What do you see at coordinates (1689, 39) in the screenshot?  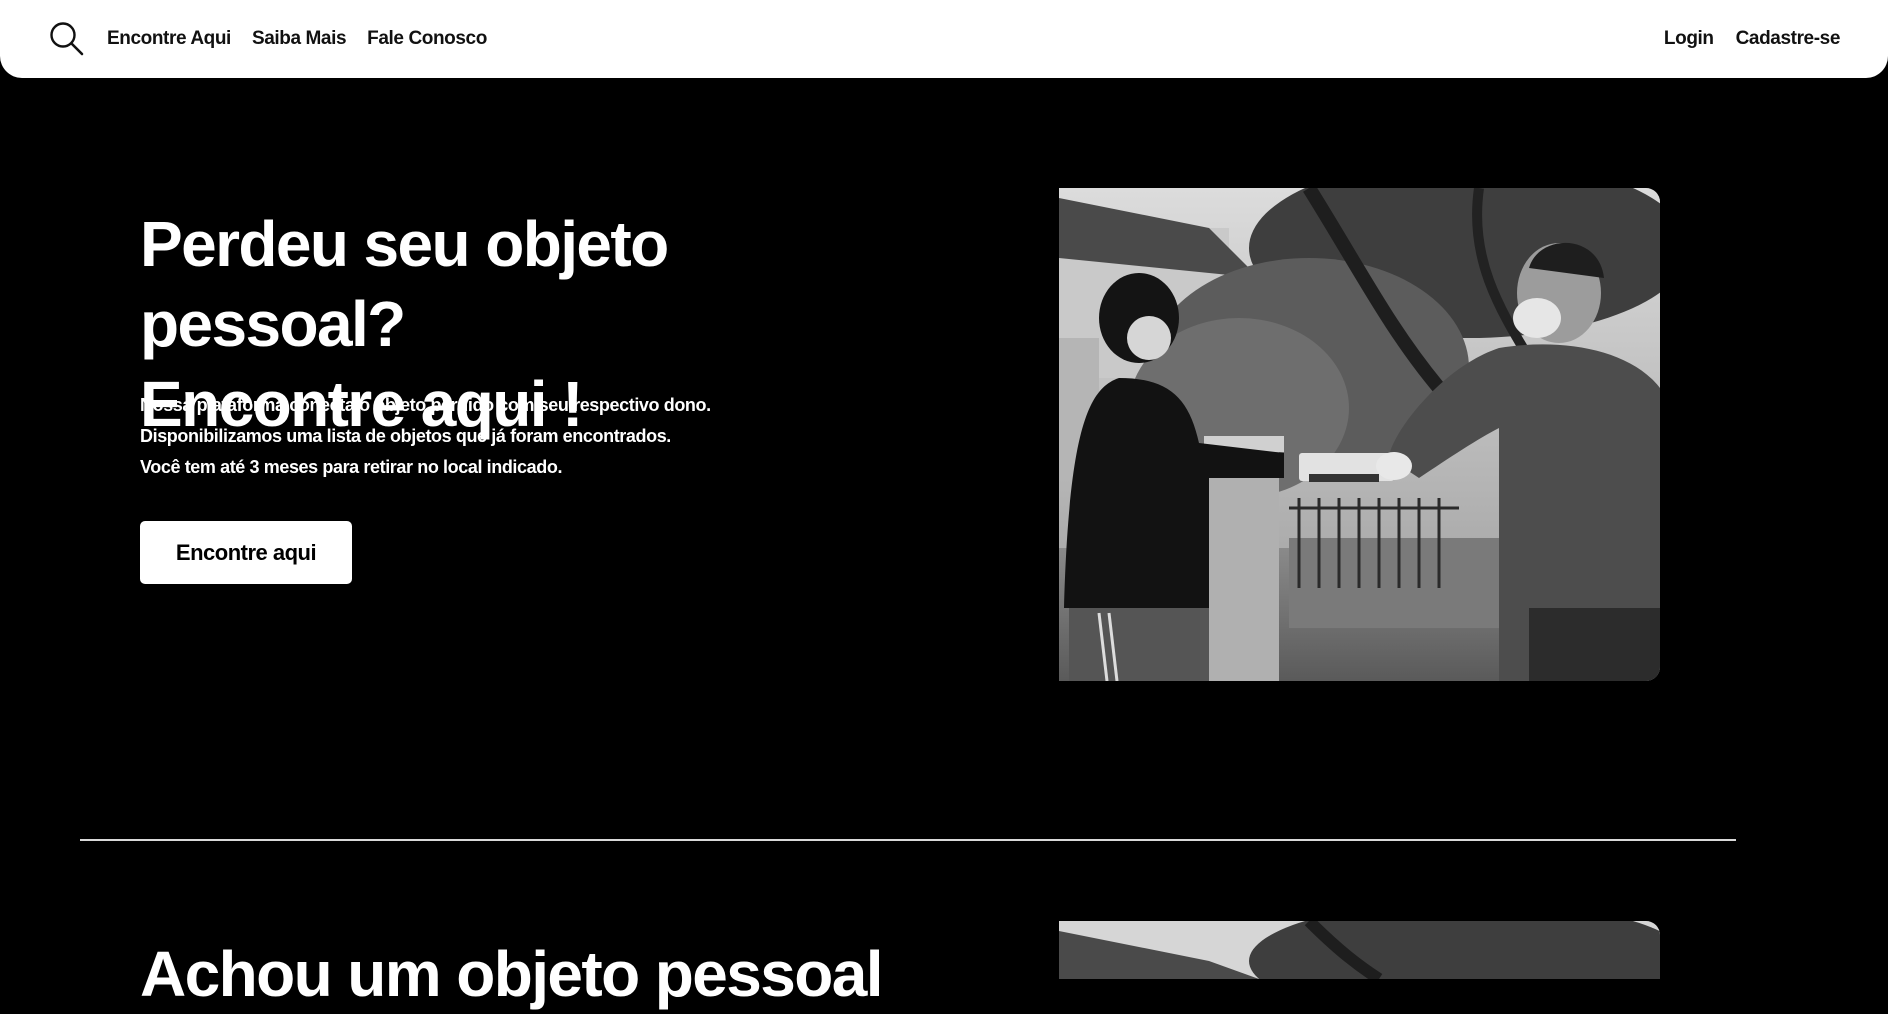 I see `login-link: Login` at bounding box center [1689, 39].